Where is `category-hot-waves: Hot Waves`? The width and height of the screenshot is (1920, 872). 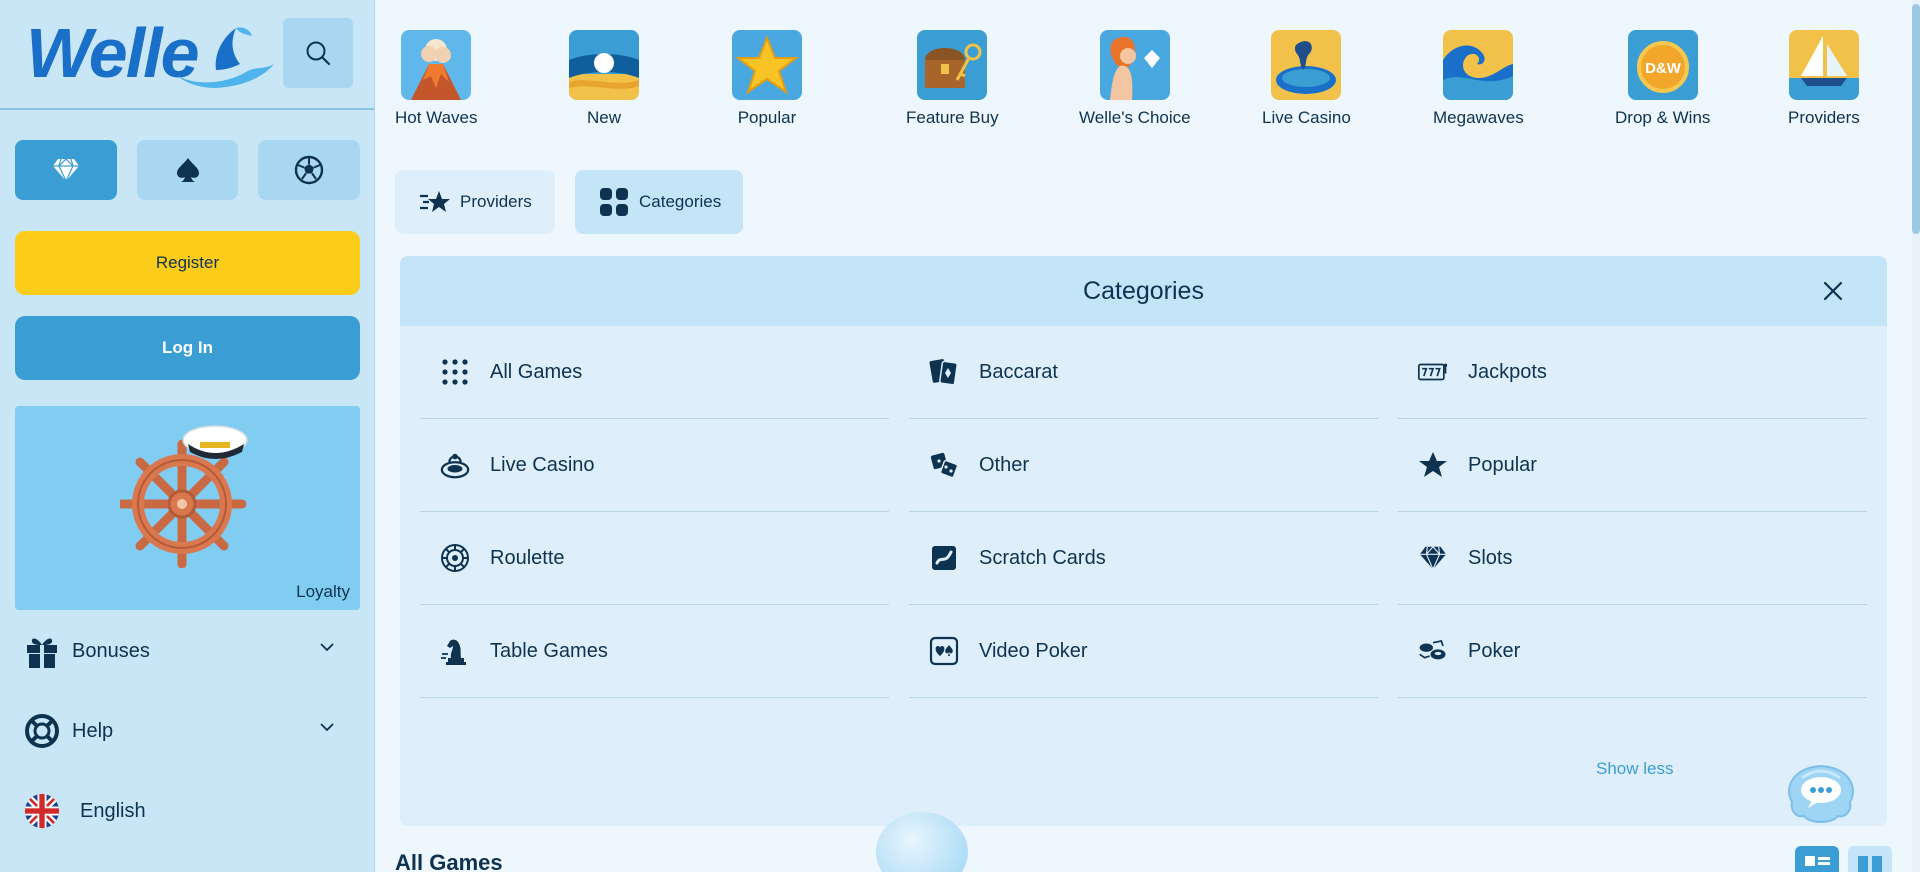
category-hot-waves: Hot Waves is located at coordinates (436, 79).